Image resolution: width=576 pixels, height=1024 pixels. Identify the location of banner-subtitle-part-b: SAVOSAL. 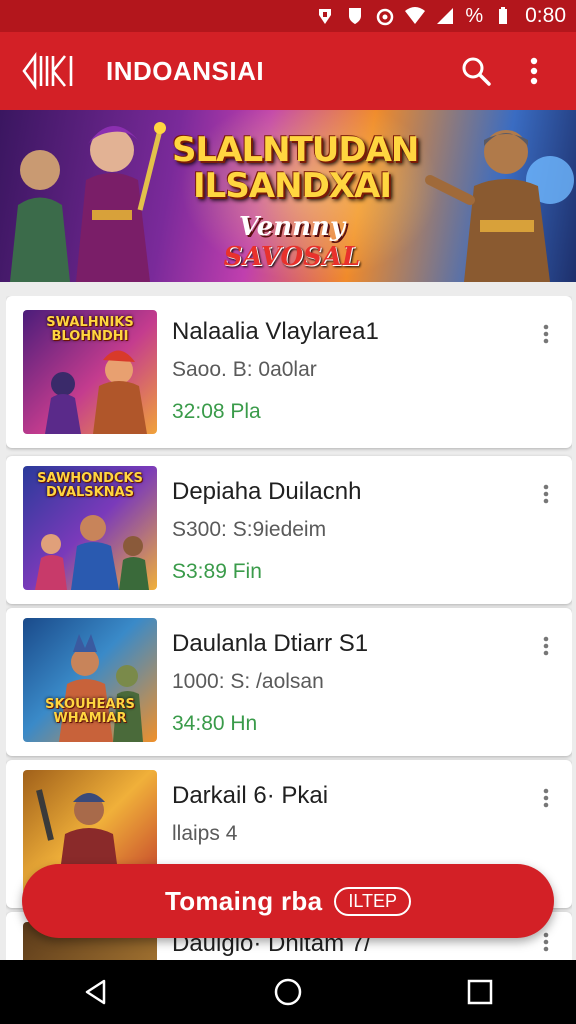
(292, 257).